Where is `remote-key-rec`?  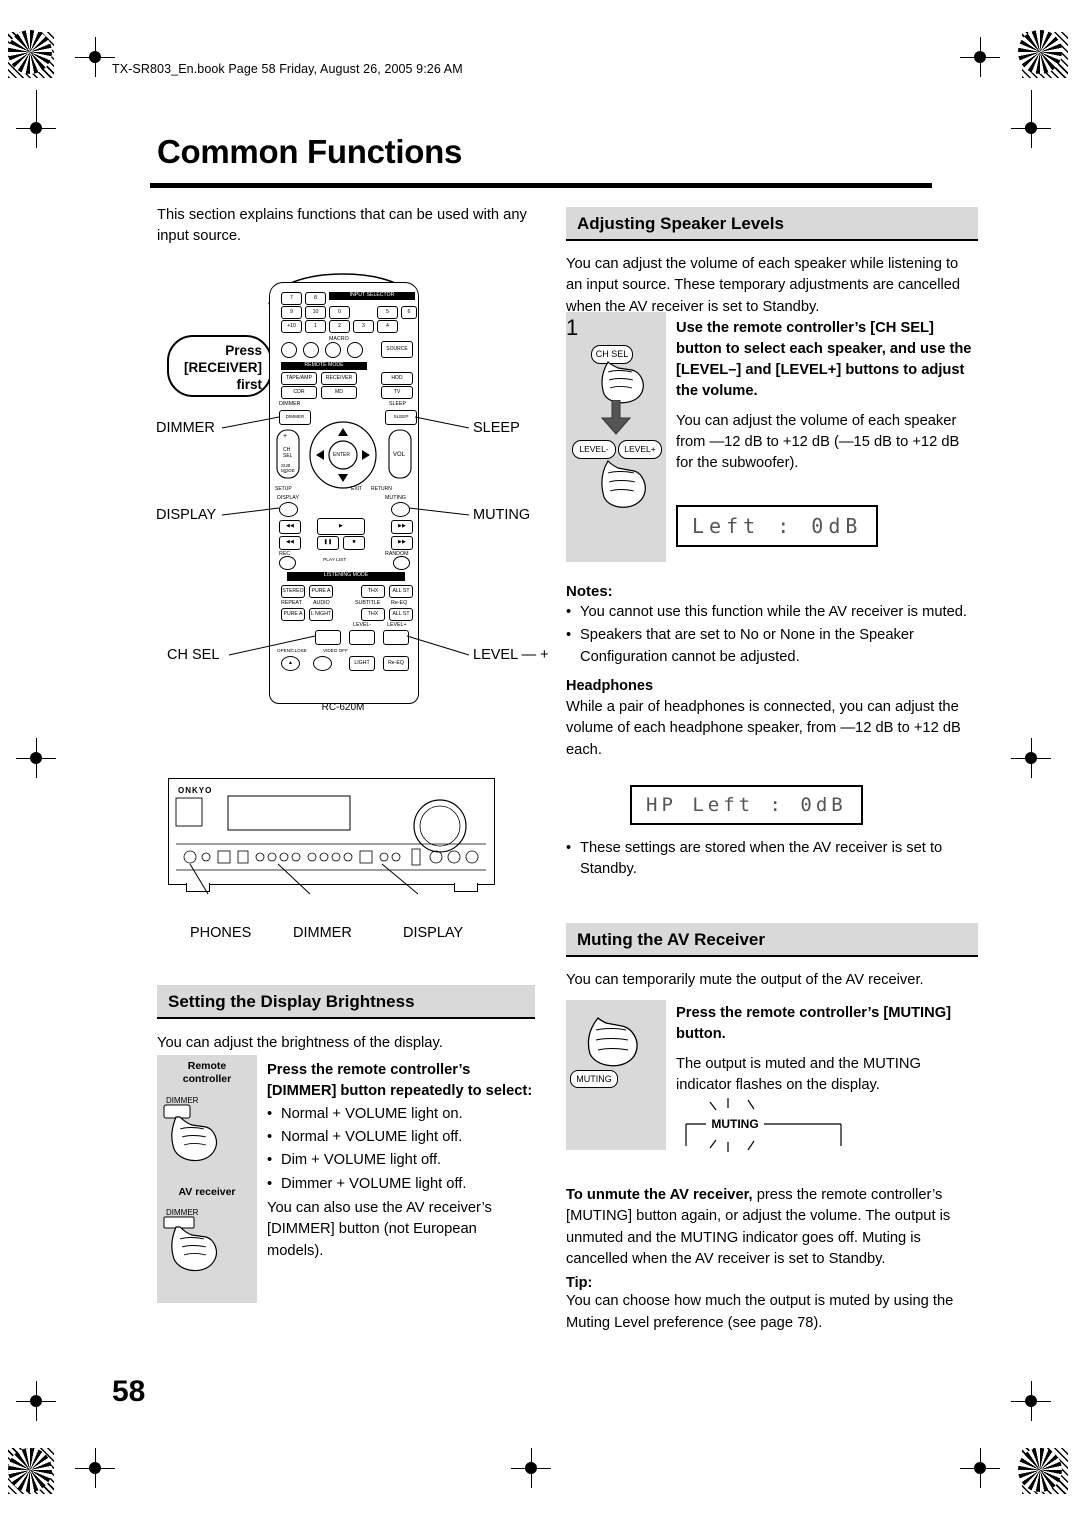
remote-key-rec is located at coordinates (287, 563).